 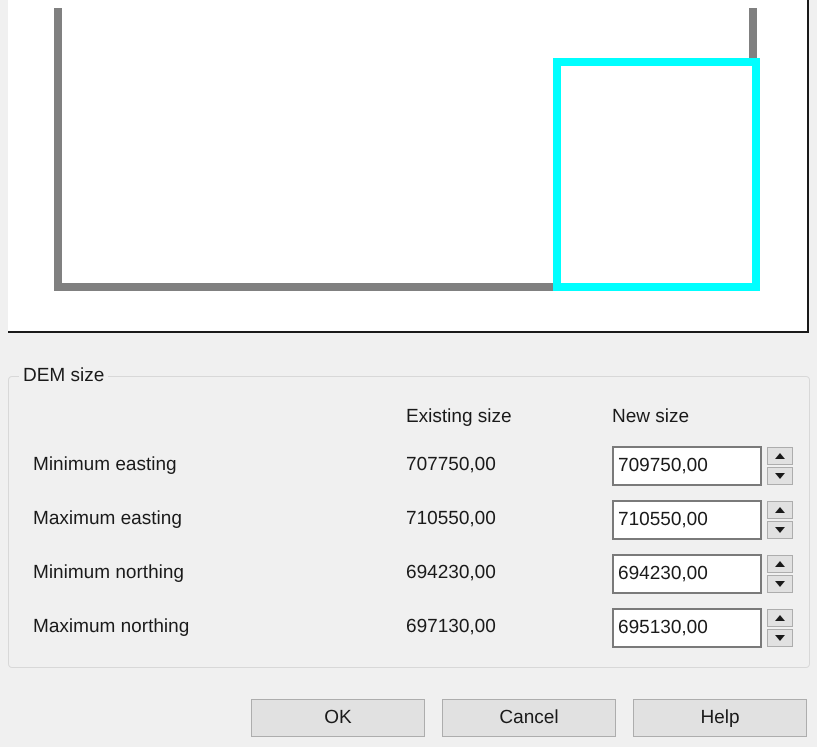 What do you see at coordinates (687, 574) in the screenshot?
I see `input-field: 694230,00` at bounding box center [687, 574].